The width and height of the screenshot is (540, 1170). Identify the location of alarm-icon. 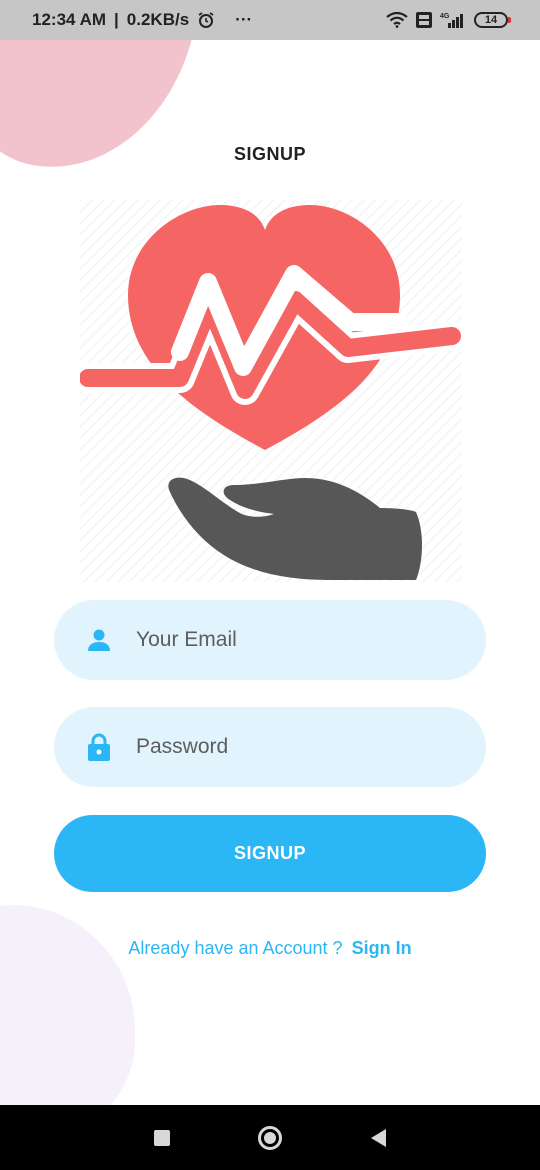
(206, 20).